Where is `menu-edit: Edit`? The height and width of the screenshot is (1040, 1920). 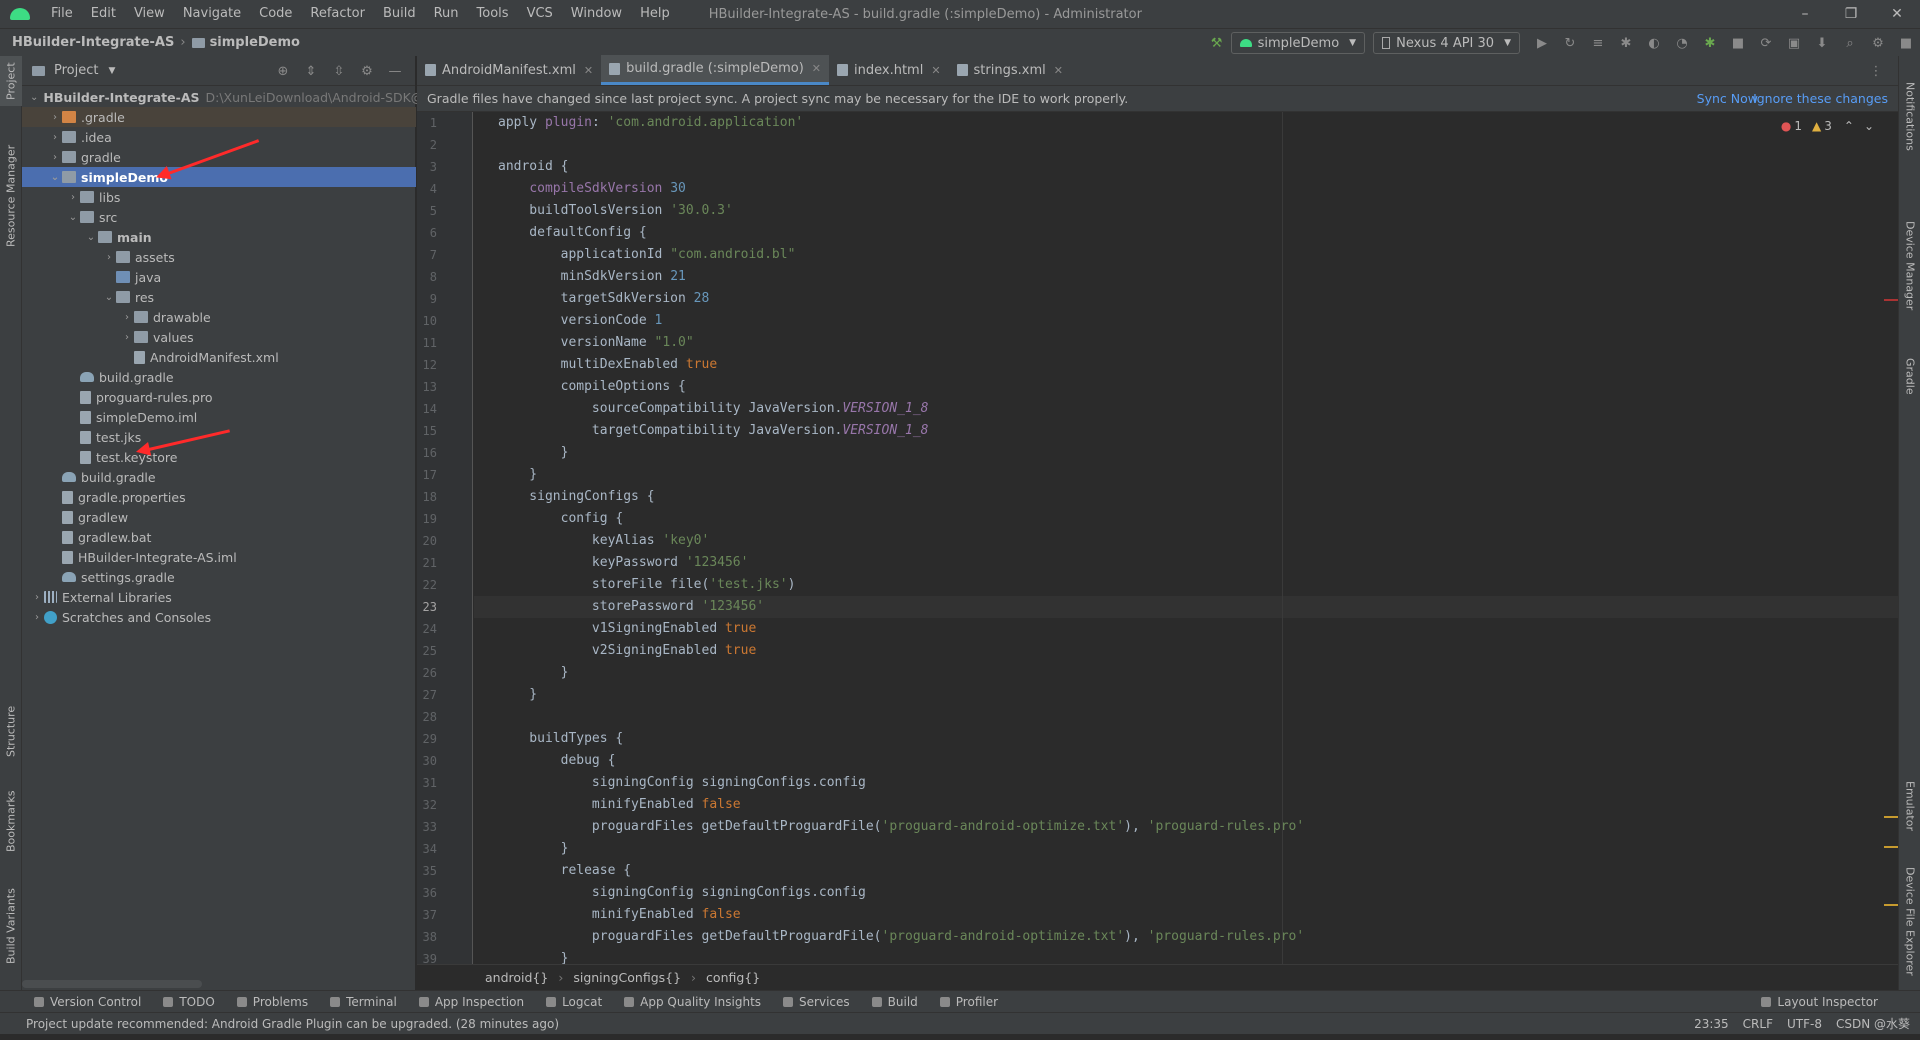 menu-edit: Edit is located at coordinates (103, 14).